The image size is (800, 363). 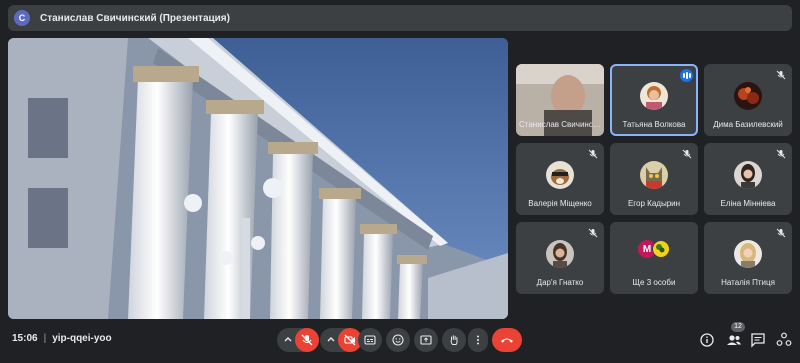 What do you see at coordinates (350, 340) in the screenshot?
I see `camera-off-icon` at bounding box center [350, 340].